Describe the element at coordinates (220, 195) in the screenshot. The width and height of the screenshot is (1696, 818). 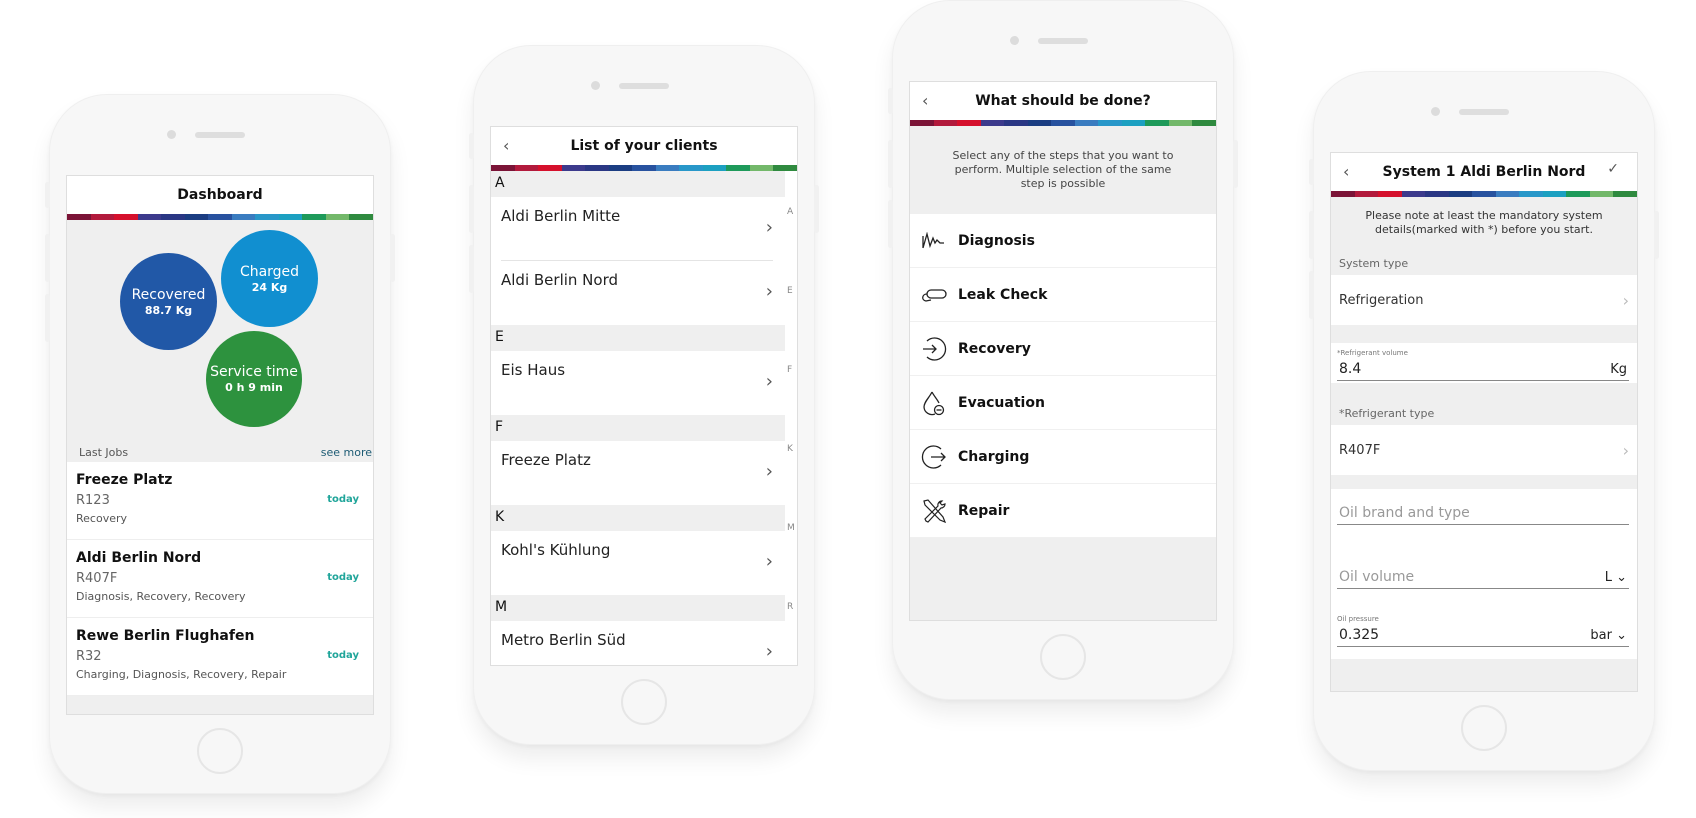
I see `page-title: Dashboard` at that location.